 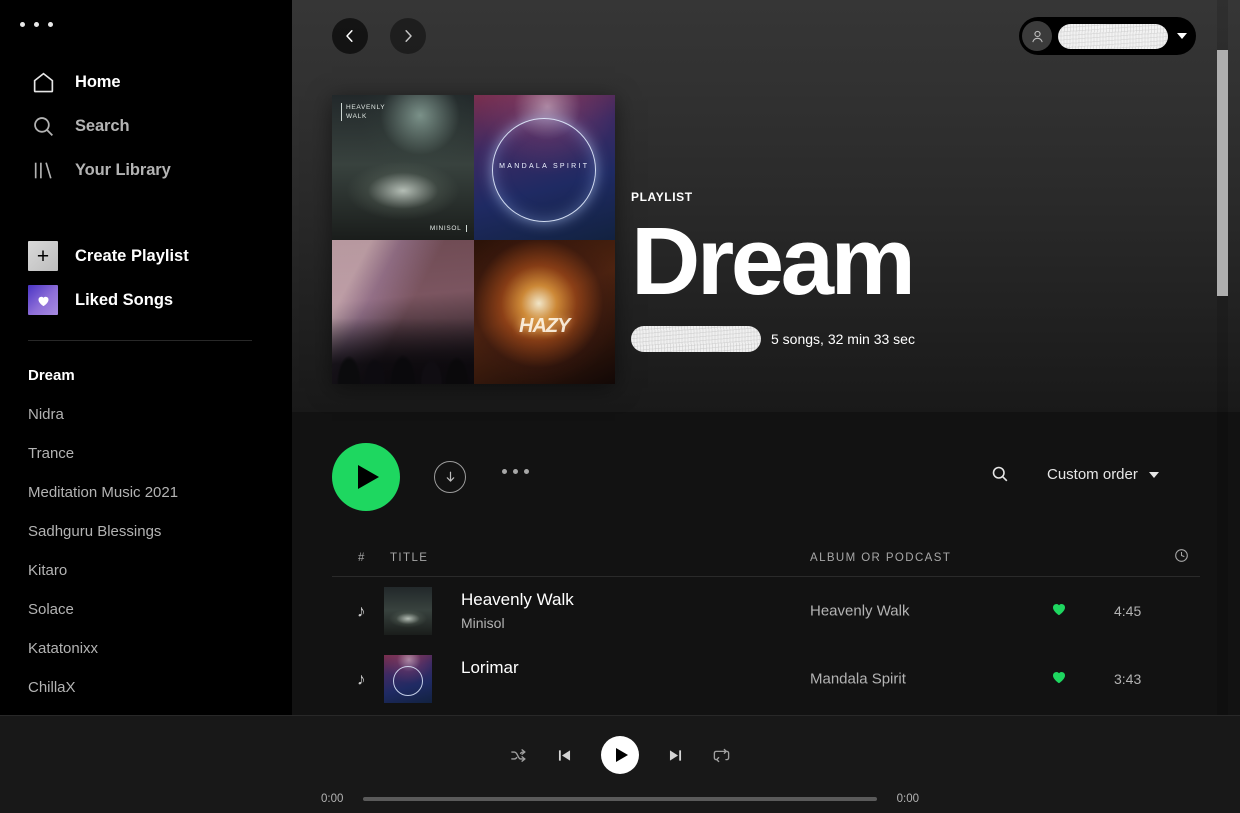 What do you see at coordinates (881, 558) in the screenshot?
I see `column-header-album: ALBUM OR PODCAST` at bounding box center [881, 558].